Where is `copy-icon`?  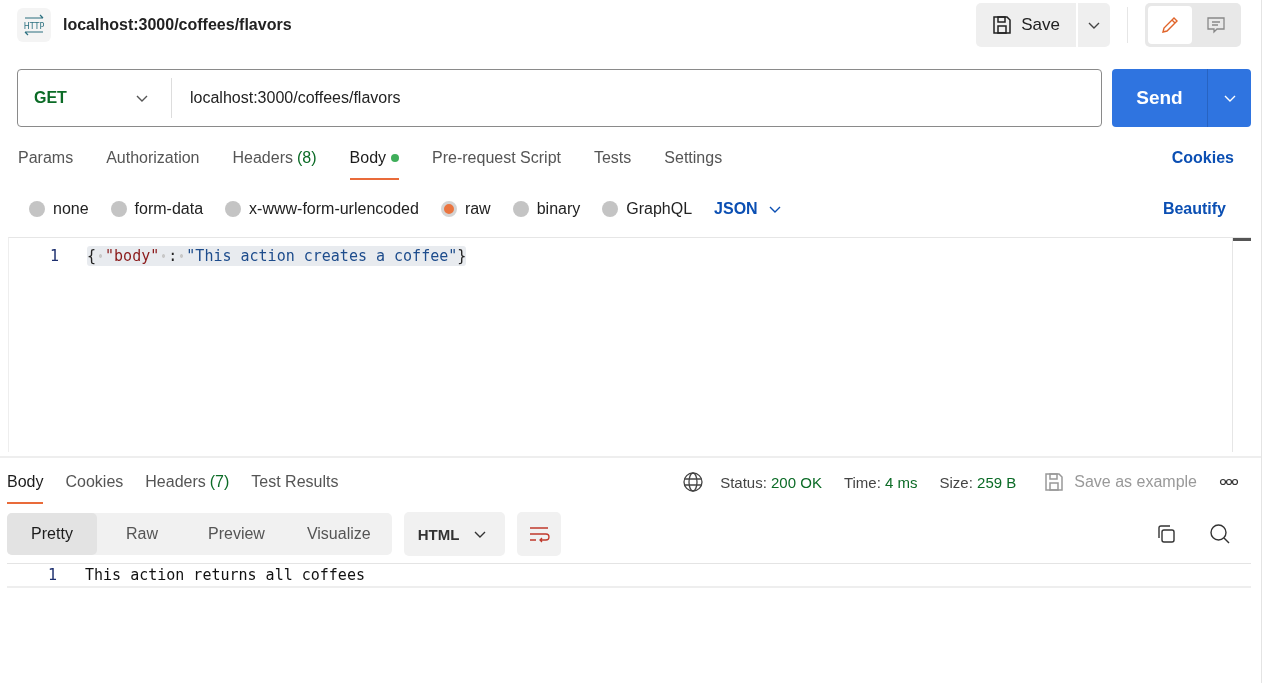 copy-icon is located at coordinates (1166, 534).